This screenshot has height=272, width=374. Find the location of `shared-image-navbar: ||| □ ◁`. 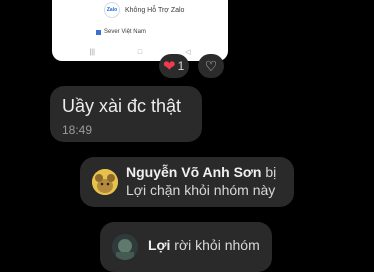

shared-image-navbar: ||| □ ◁ is located at coordinates (140, 52).